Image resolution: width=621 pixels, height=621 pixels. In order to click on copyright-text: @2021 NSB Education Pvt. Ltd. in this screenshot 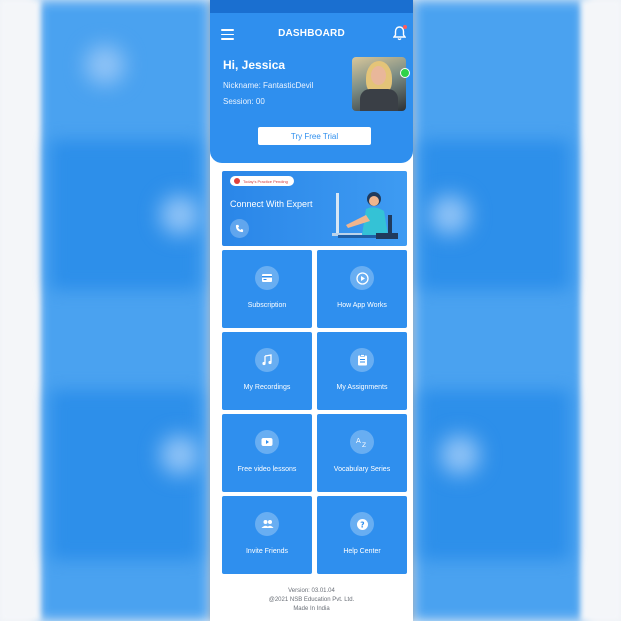, I will do `click(311, 600)`.